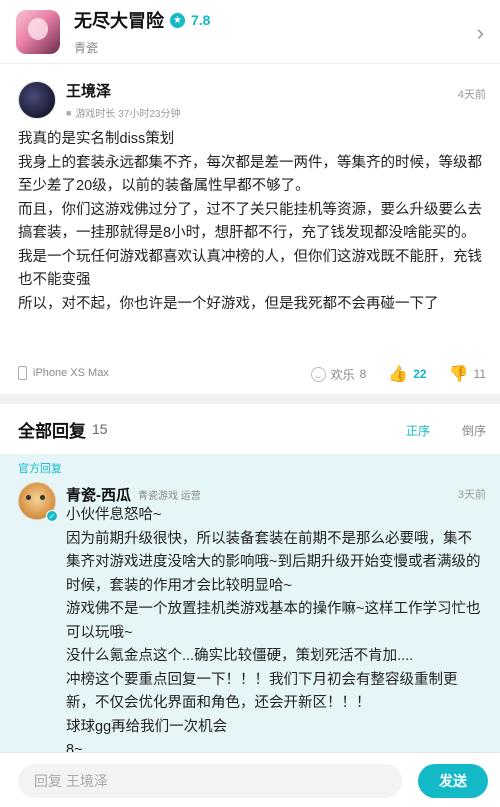 The image size is (500, 807). I want to click on sort-descending-tab: 倒序, so click(474, 430).